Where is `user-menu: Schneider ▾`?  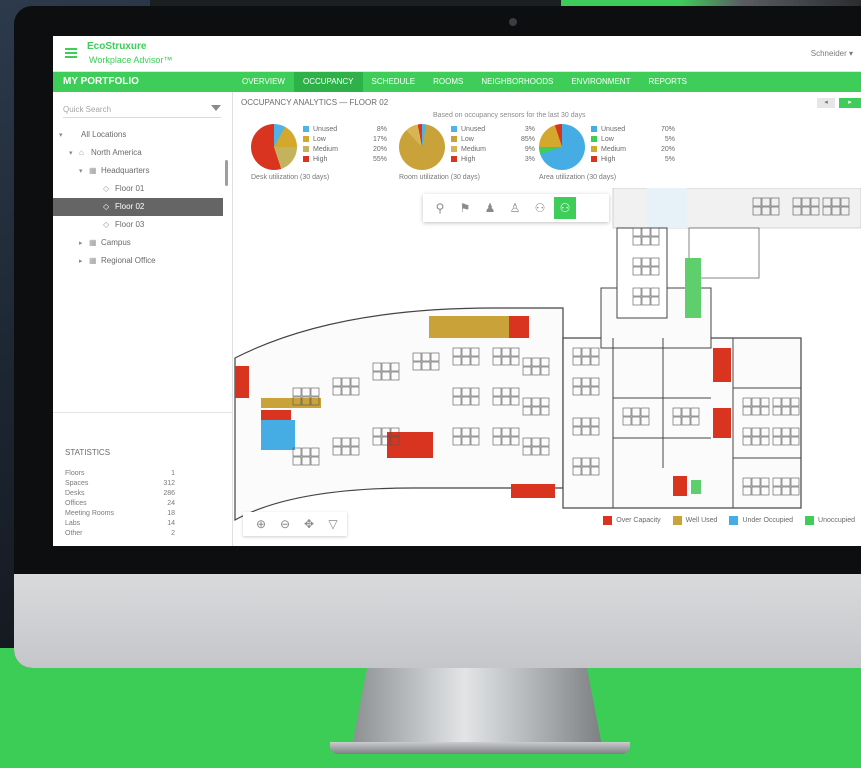
user-menu: Schneider ▾ is located at coordinates (832, 53).